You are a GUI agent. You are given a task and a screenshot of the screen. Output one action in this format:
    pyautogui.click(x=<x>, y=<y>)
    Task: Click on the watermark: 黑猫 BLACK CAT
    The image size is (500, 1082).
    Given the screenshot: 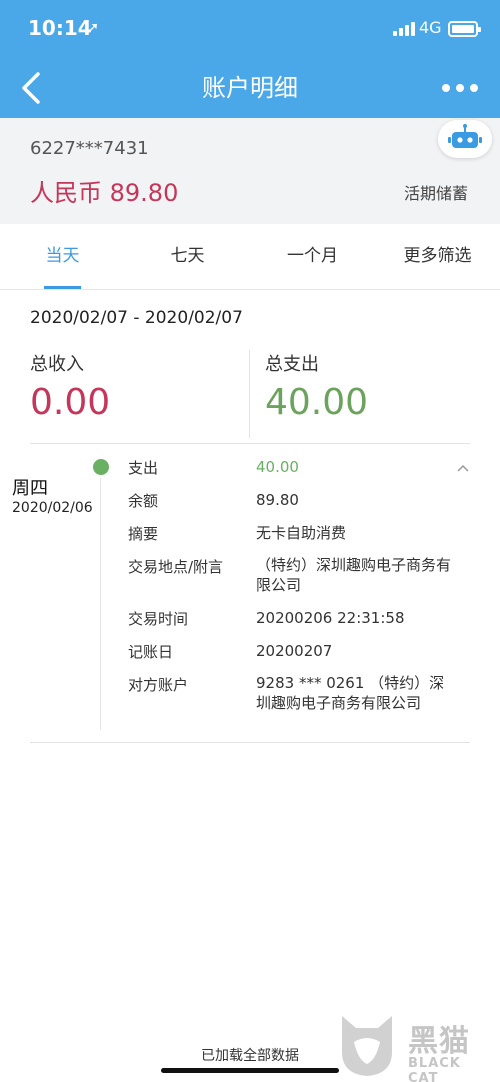 What is the action you would take?
    pyautogui.click(x=416, y=1047)
    